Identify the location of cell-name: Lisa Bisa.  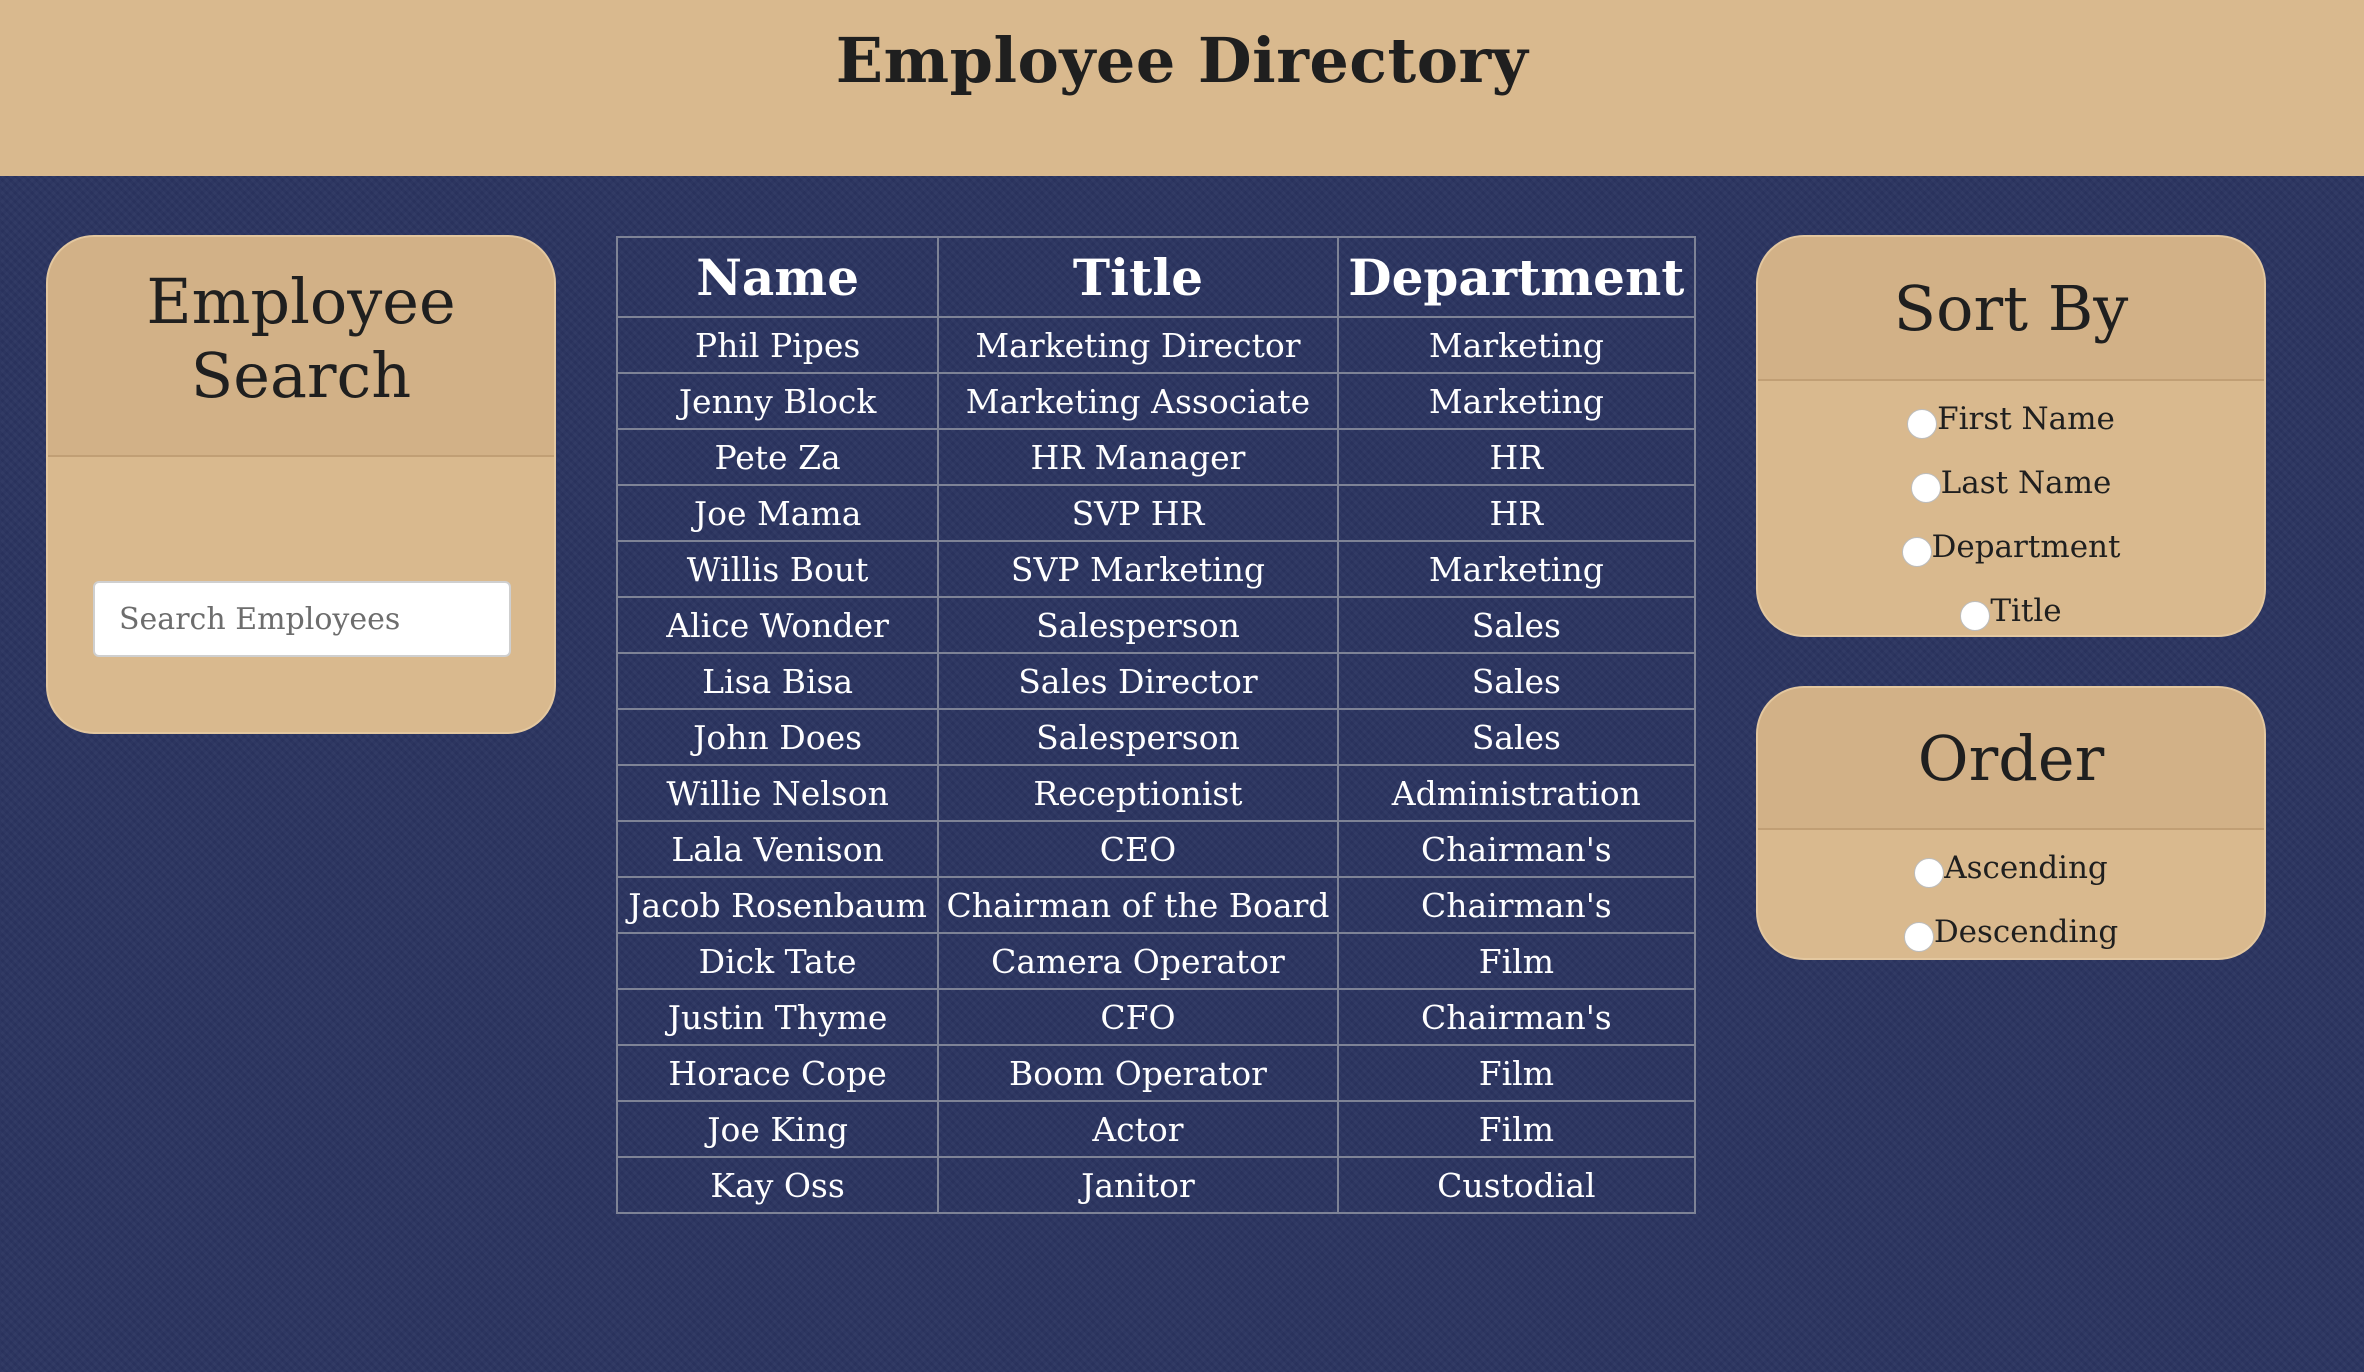
(777, 681).